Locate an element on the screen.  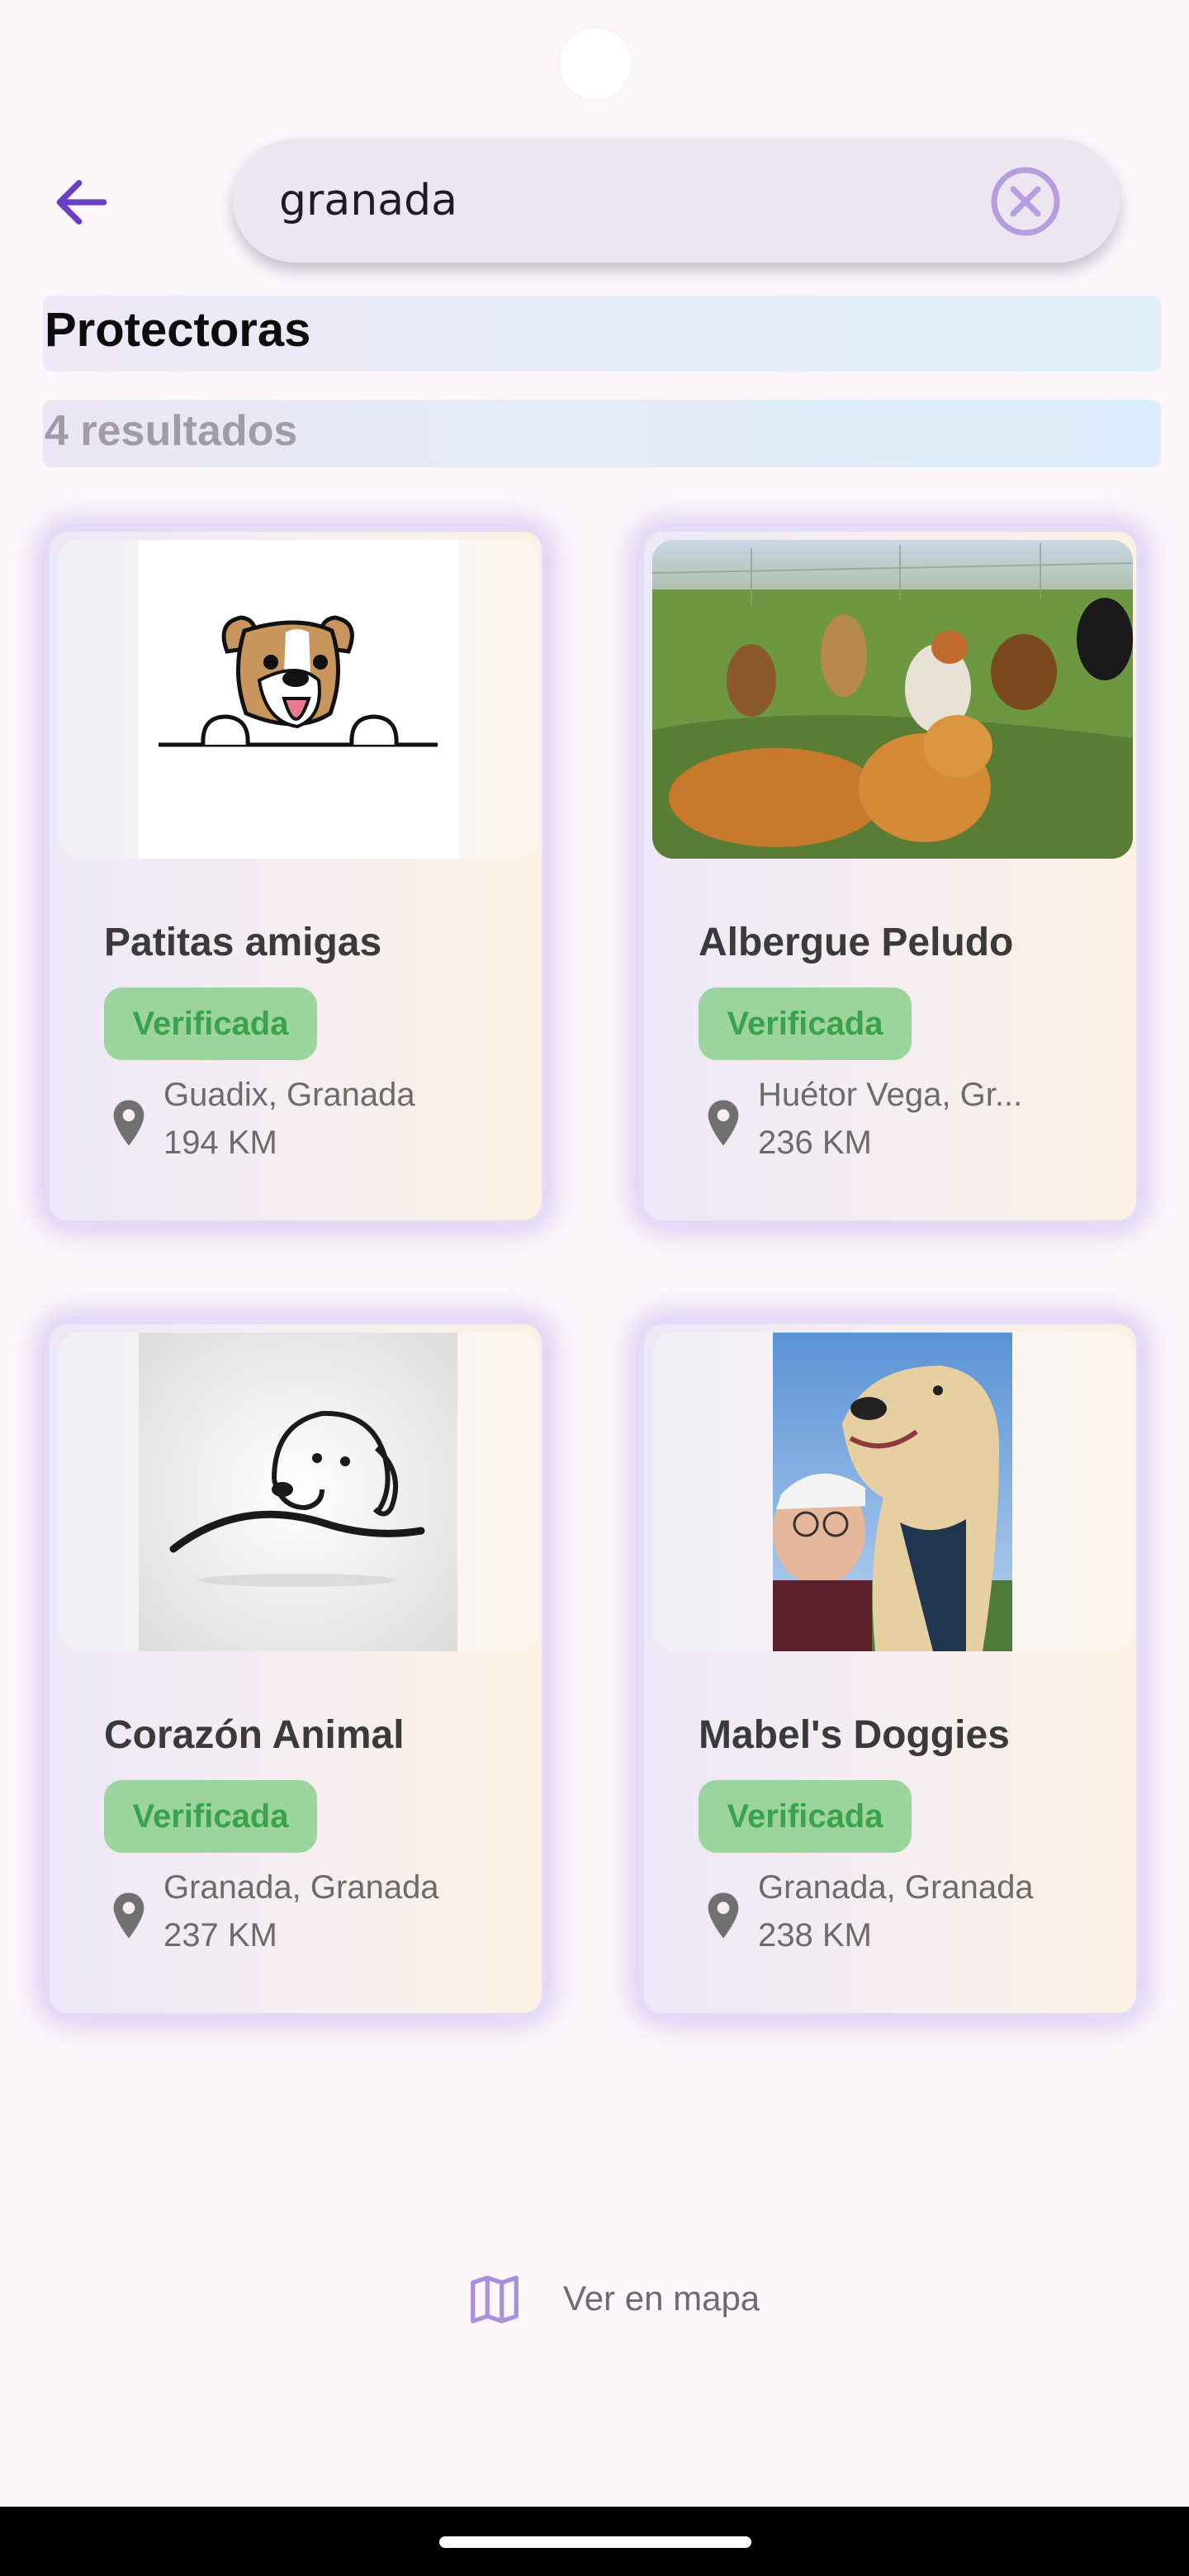
status-bar is located at coordinates (594, 62).